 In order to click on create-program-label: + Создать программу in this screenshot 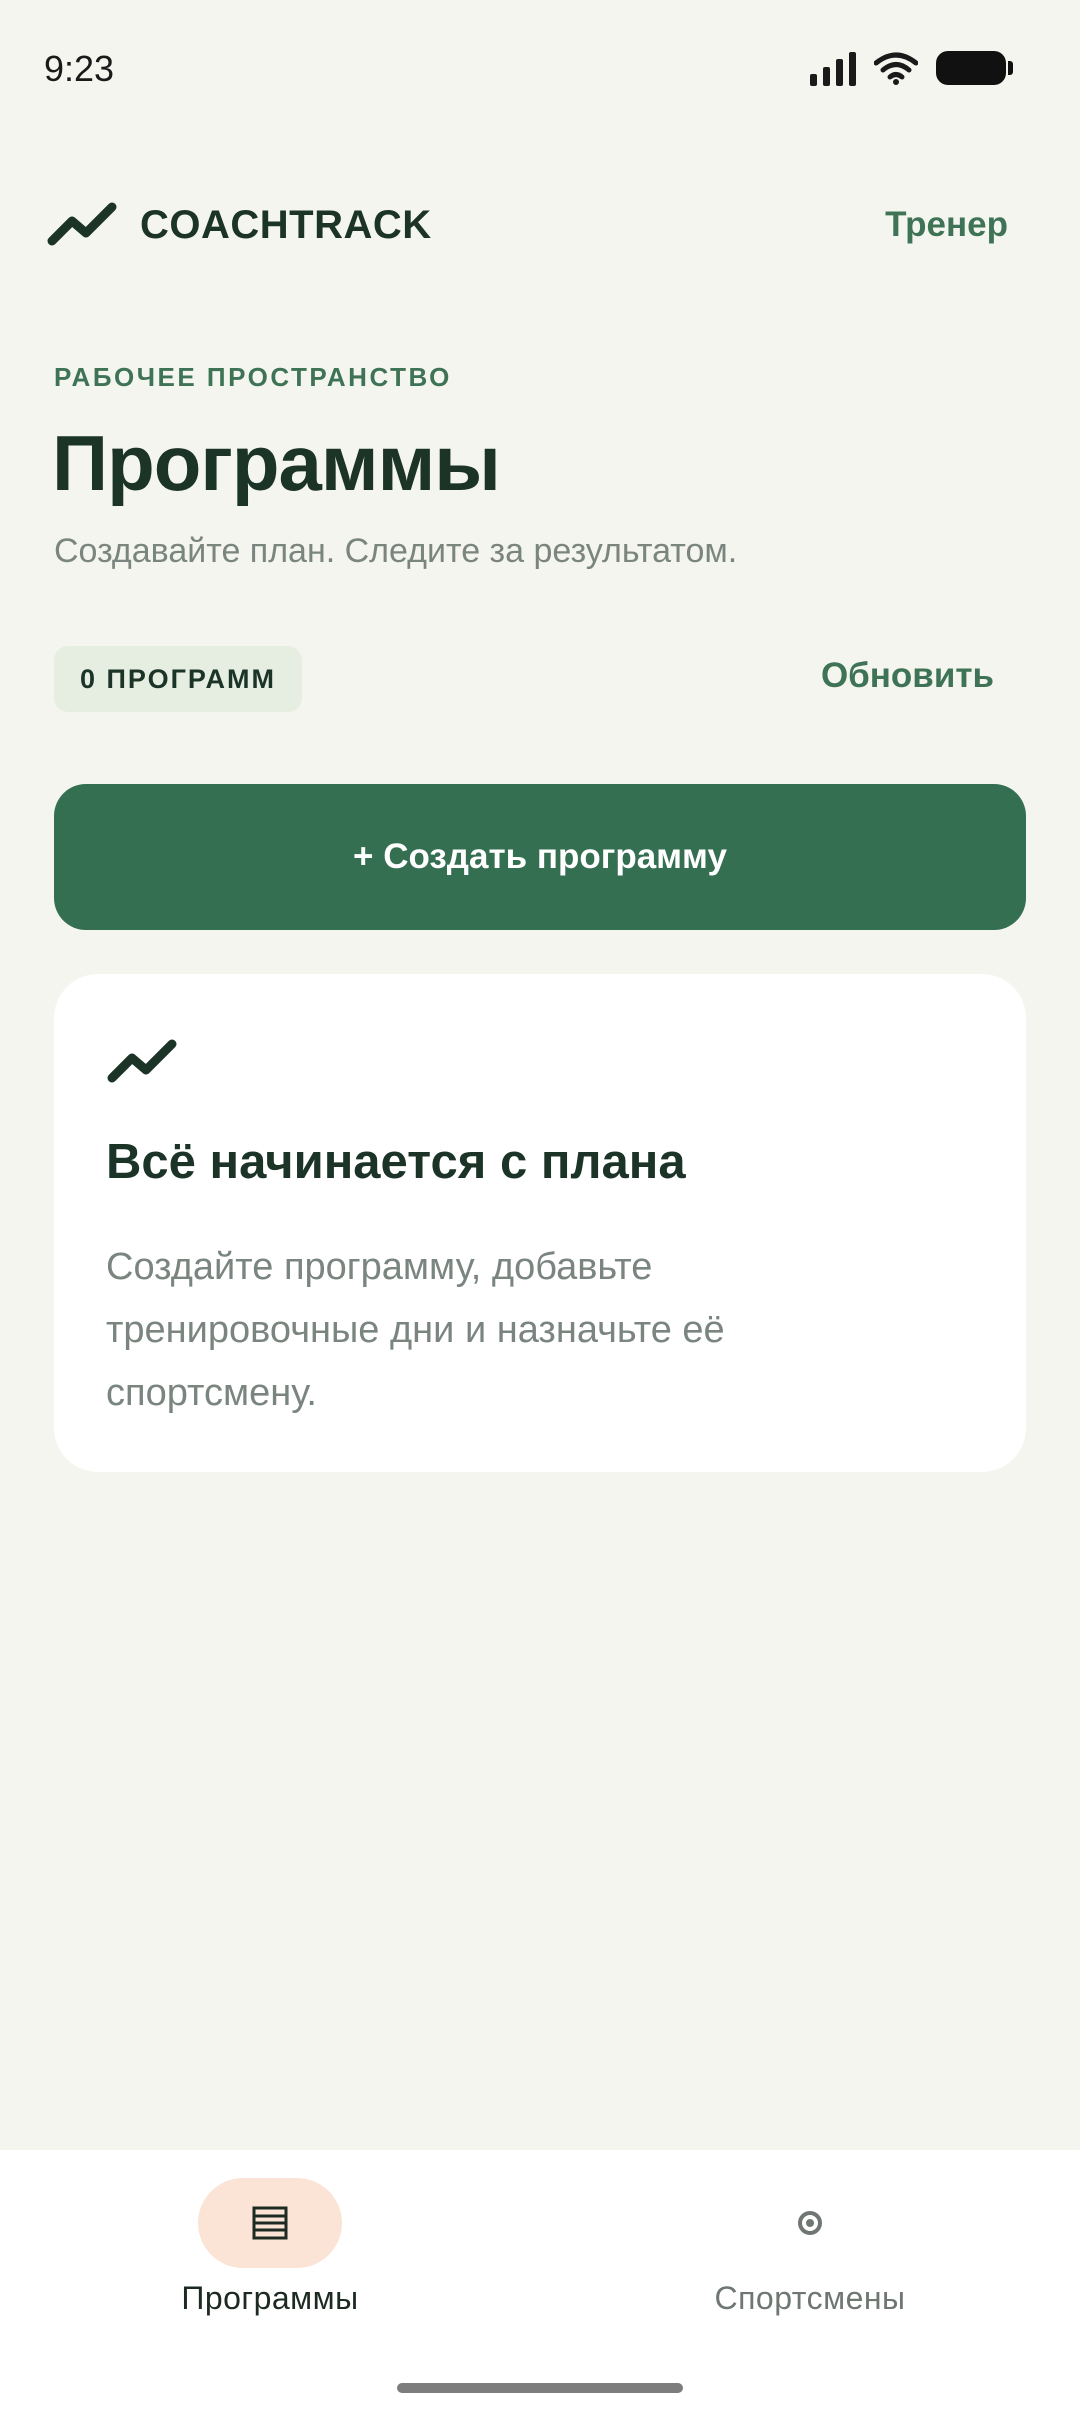, I will do `click(540, 856)`.